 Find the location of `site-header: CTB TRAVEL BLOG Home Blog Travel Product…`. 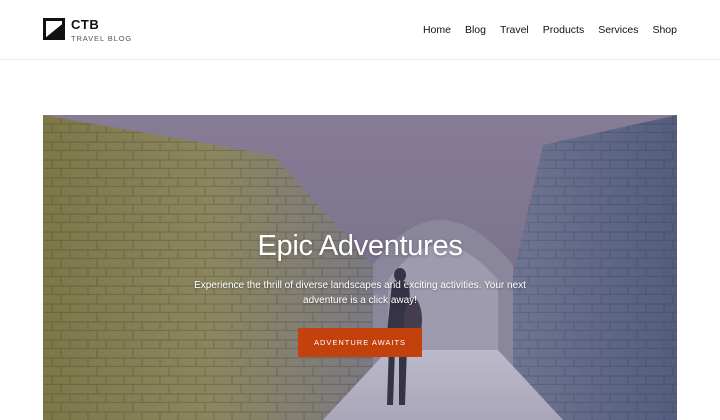

site-header: CTB TRAVEL BLOG Home Blog Travel Product… is located at coordinates (360, 30).